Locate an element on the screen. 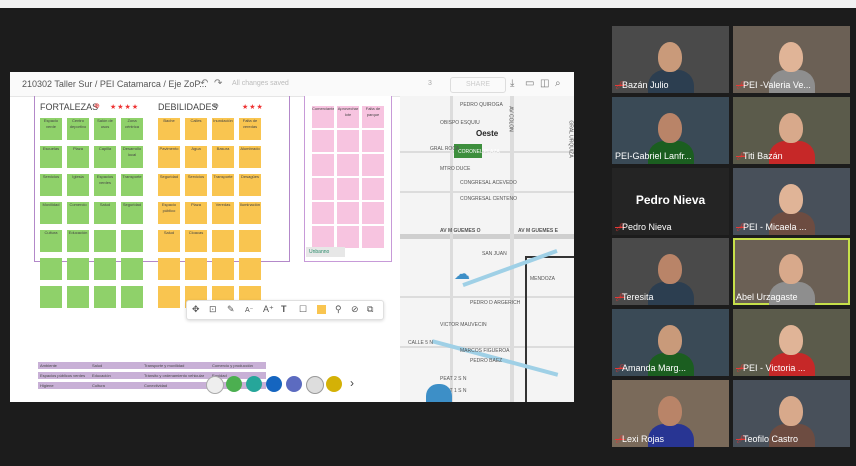 This screenshot has width=856, height=466. sticky-note: Salón de usos is located at coordinates (105, 129).